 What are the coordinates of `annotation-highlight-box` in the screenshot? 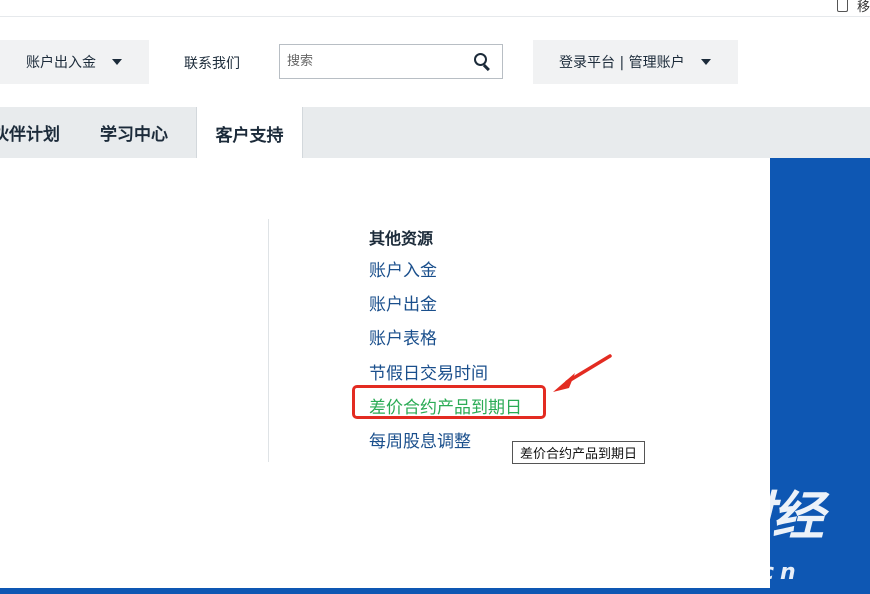 It's located at (449, 402).